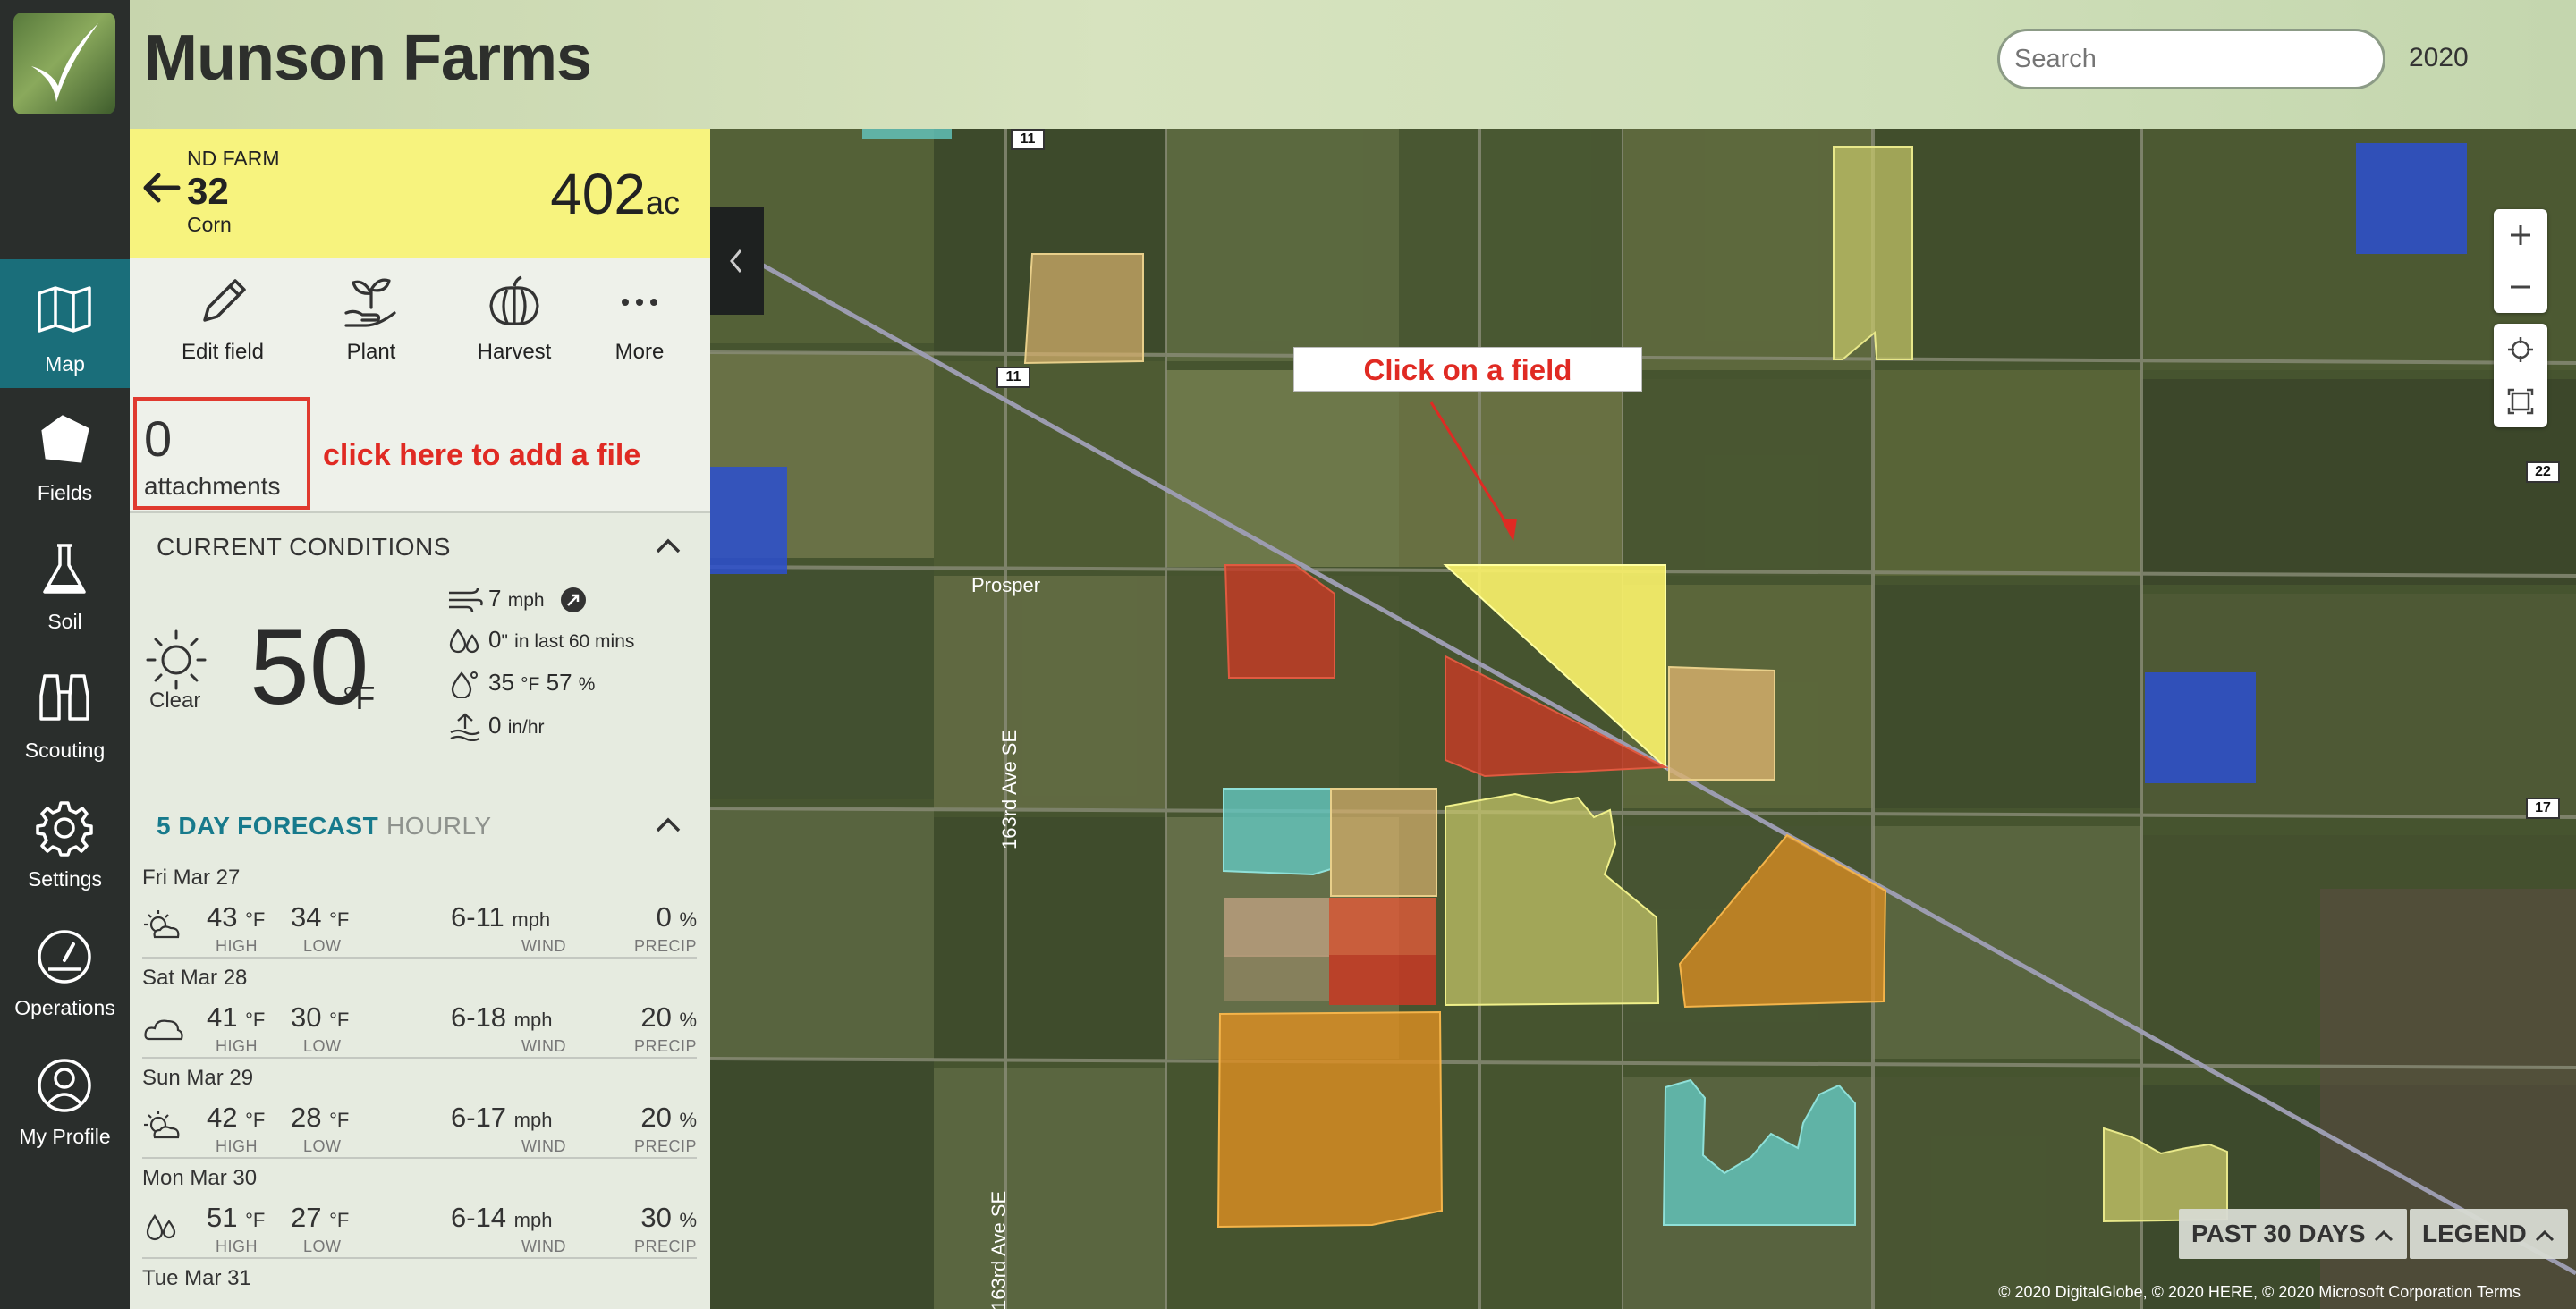 Image resolution: width=2576 pixels, height=1309 pixels. What do you see at coordinates (267, 826) in the screenshot?
I see `tab-5-day-forecast: 5 DAY FORECAST` at bounding box center [267, 826].